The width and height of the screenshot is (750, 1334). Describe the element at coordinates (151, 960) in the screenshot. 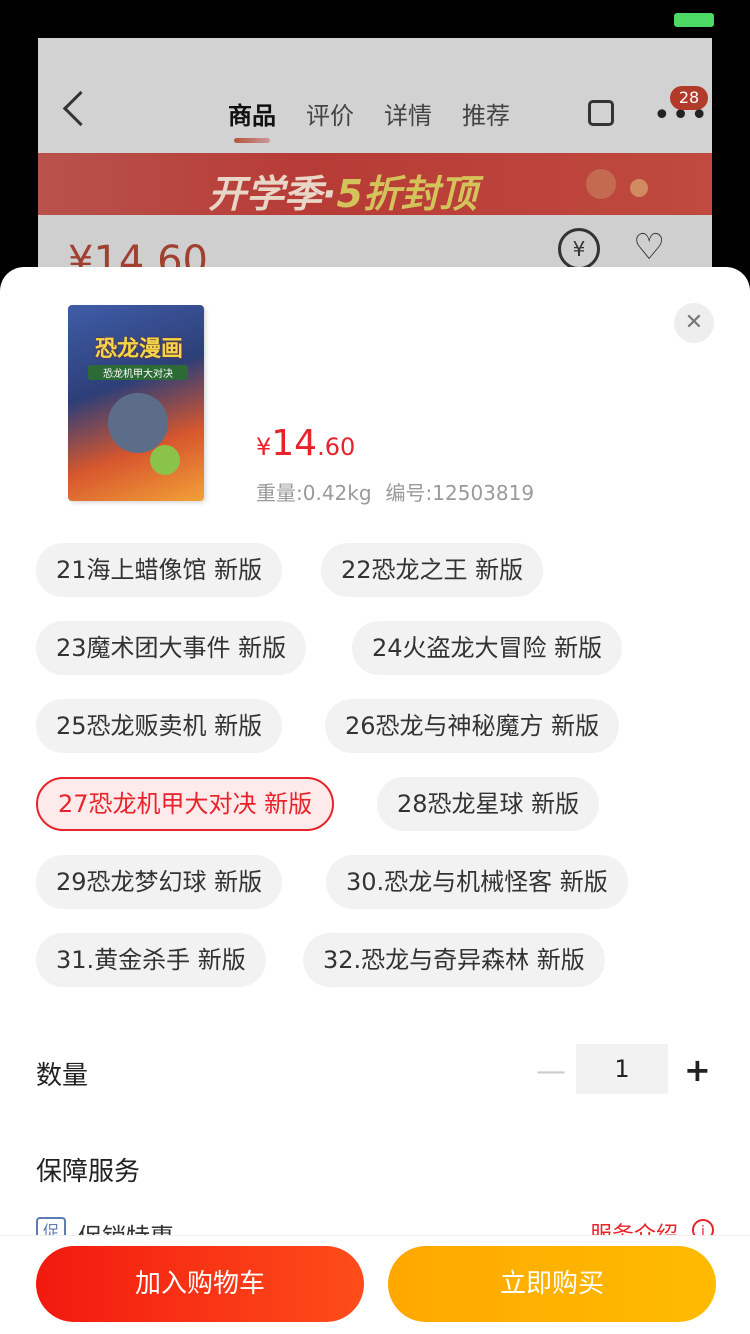

I see `option-chip: 31.黄金杀手 新版` at that location.